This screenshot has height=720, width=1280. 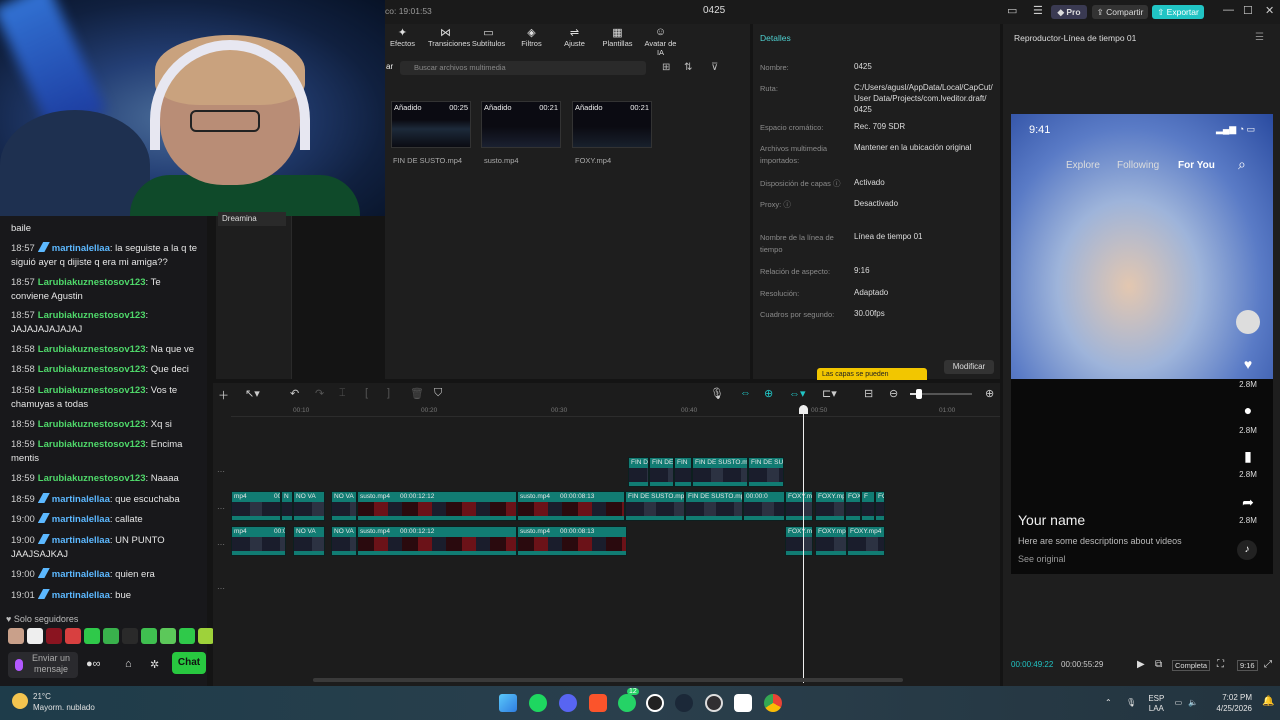 I want to click on delete-icon: 🗑, so click(x=417, y=393).